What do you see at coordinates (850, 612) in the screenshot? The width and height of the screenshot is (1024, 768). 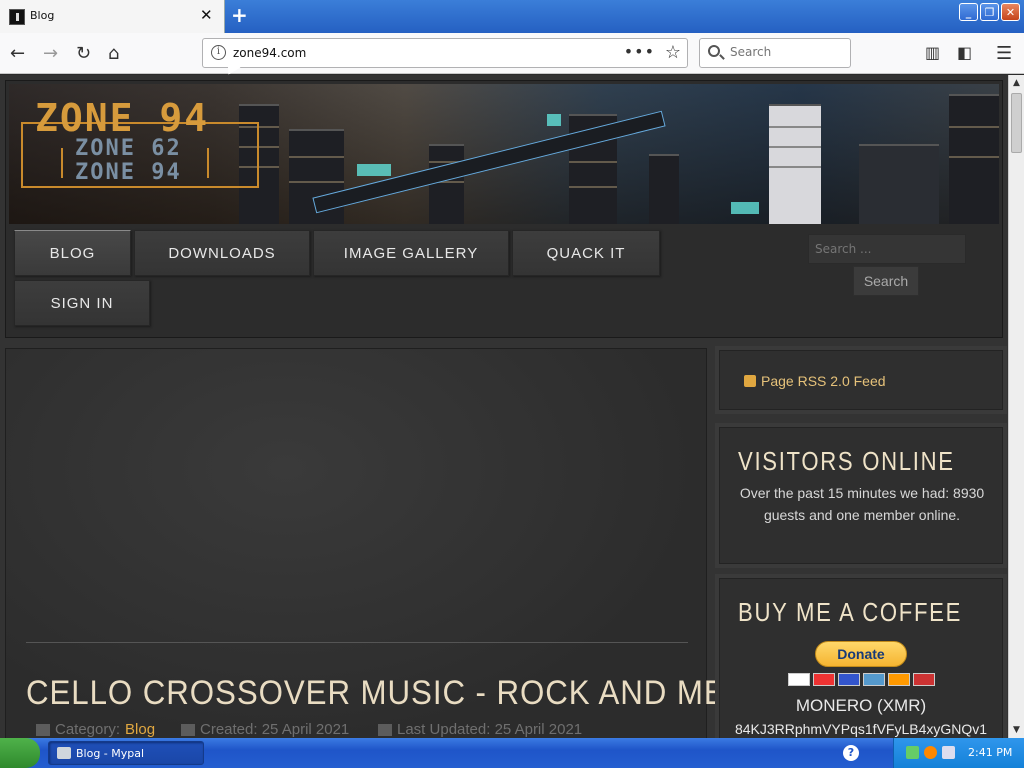 I see `coffee-heading: BUY ME A COFFEE` at bounding box center [850, 612].